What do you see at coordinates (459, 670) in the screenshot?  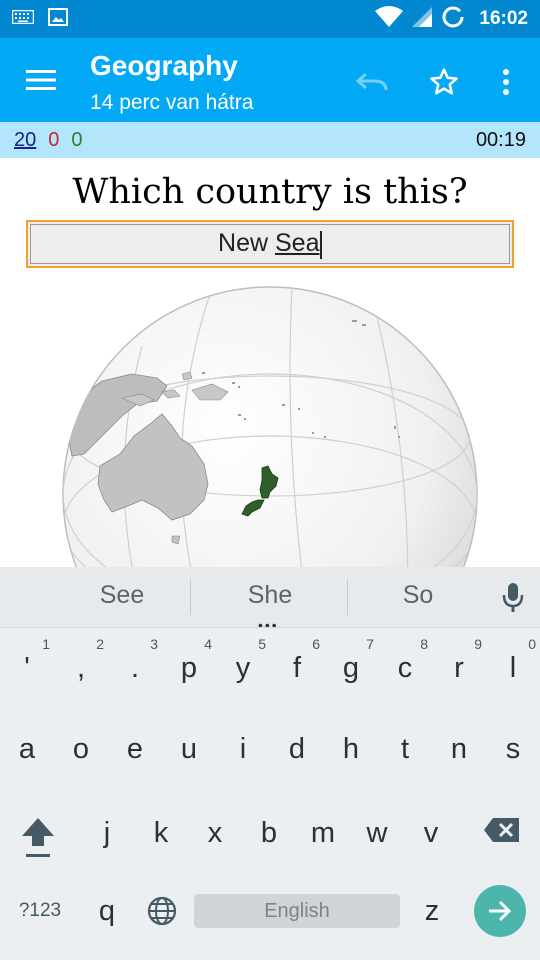 I see `key-r: r9` at bounding box center [459, 670].